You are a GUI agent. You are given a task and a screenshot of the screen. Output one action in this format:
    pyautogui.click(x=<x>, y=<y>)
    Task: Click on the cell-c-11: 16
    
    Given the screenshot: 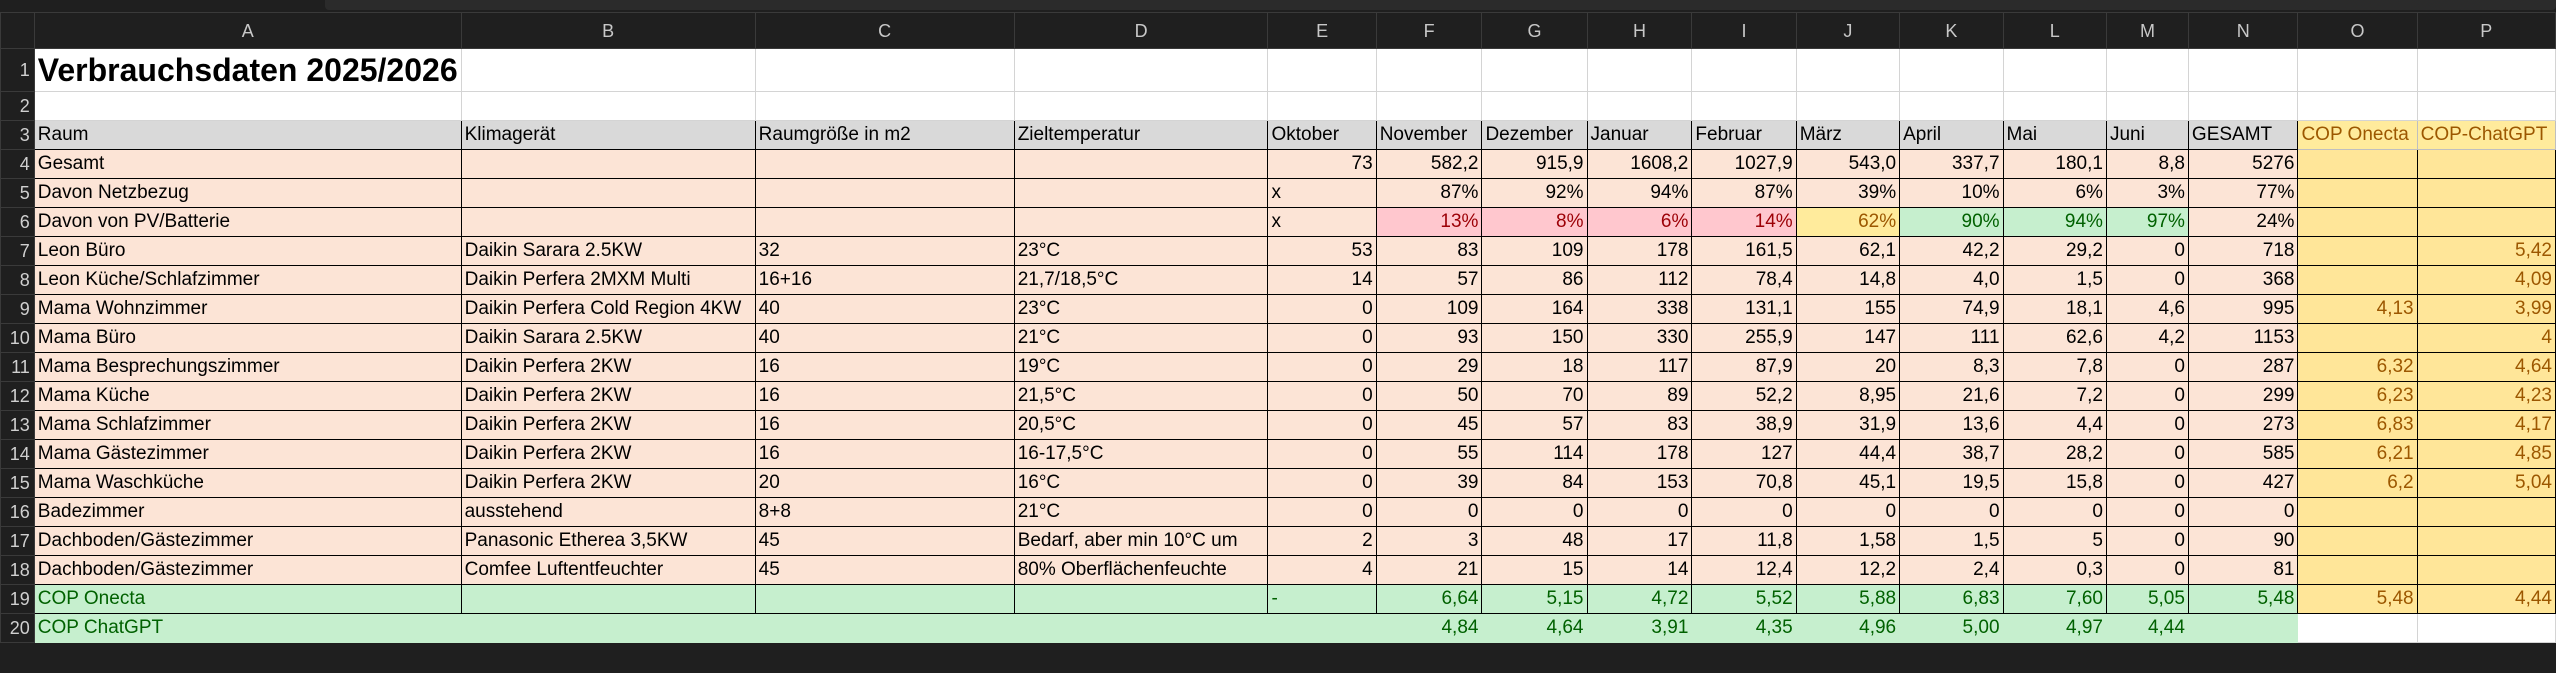 What is the action you would take?
    pyautogui.click(x=884, y=367)
    